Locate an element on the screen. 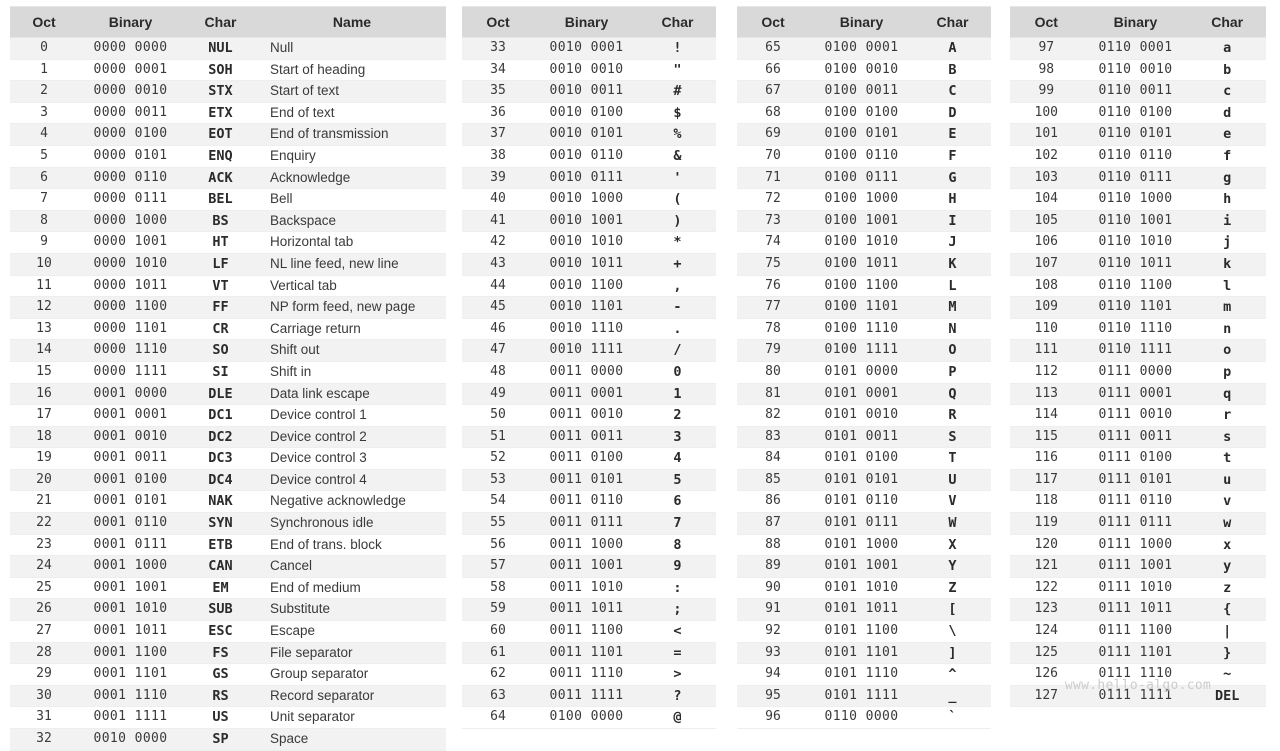  cell-char: CAN is located at coordinates (220, 566).